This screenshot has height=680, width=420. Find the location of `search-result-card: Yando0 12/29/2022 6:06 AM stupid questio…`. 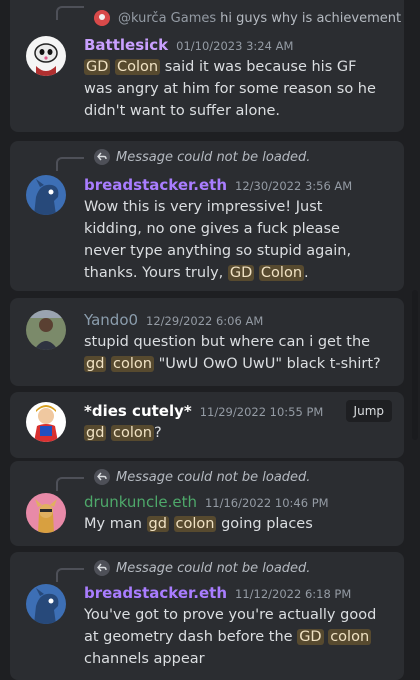

search-result-card: Yando0 12/29/2022 6:06 AM stupid questio… is located at coordinates (207, 342).